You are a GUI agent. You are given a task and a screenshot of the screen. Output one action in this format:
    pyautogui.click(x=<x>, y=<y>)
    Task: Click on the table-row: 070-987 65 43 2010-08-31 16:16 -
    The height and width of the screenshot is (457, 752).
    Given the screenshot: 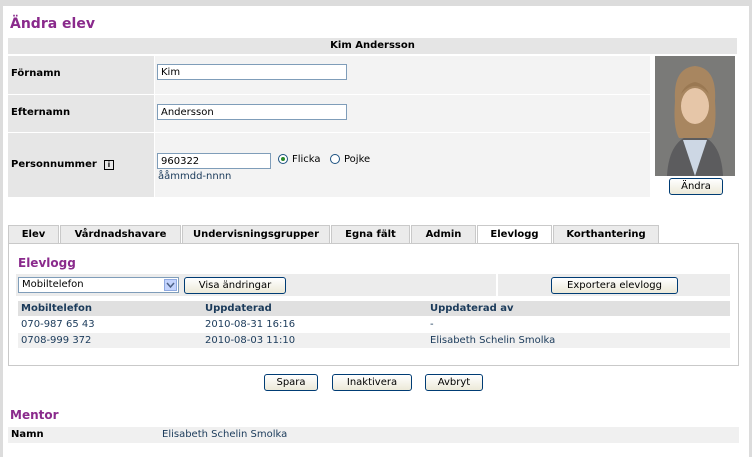 What is the action you would take?
    pyautogui.click(x=374, y=324)
    